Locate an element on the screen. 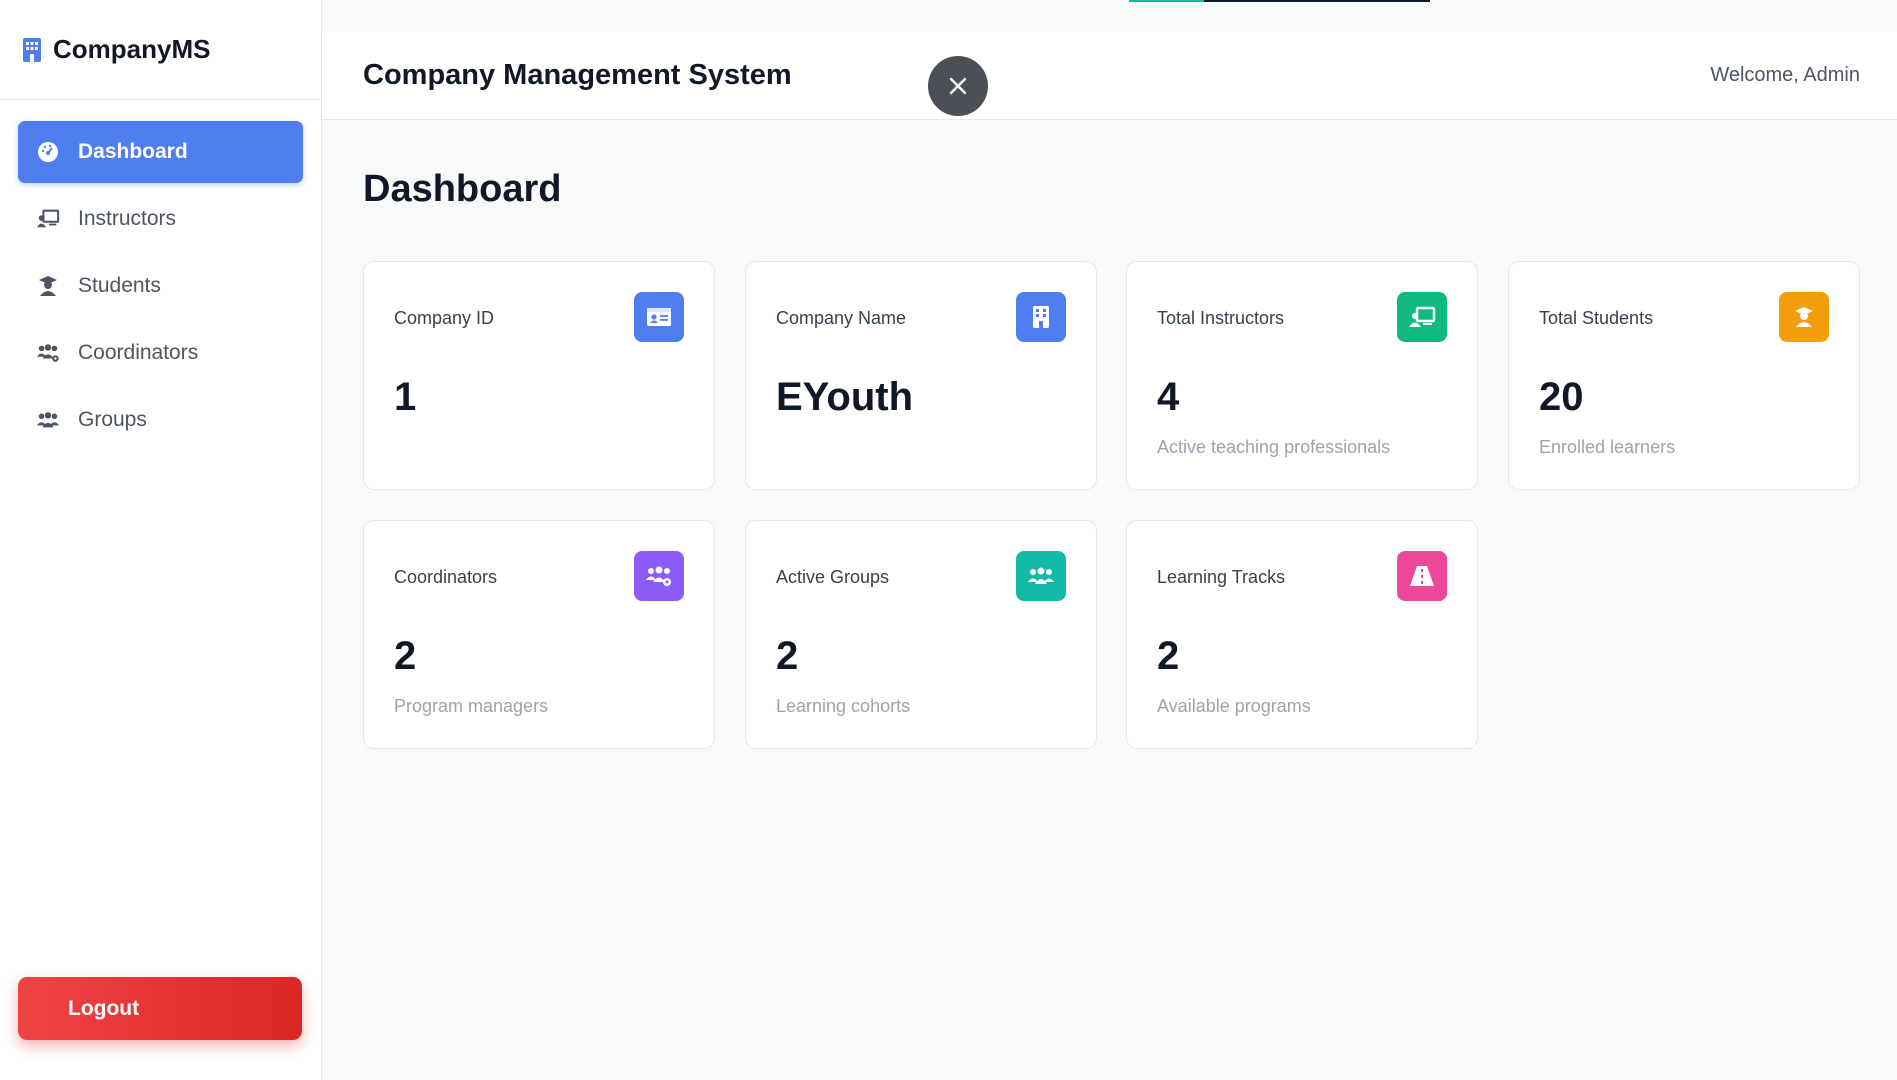  brand-name: CompanyMS is located at coordinates (132, 49).